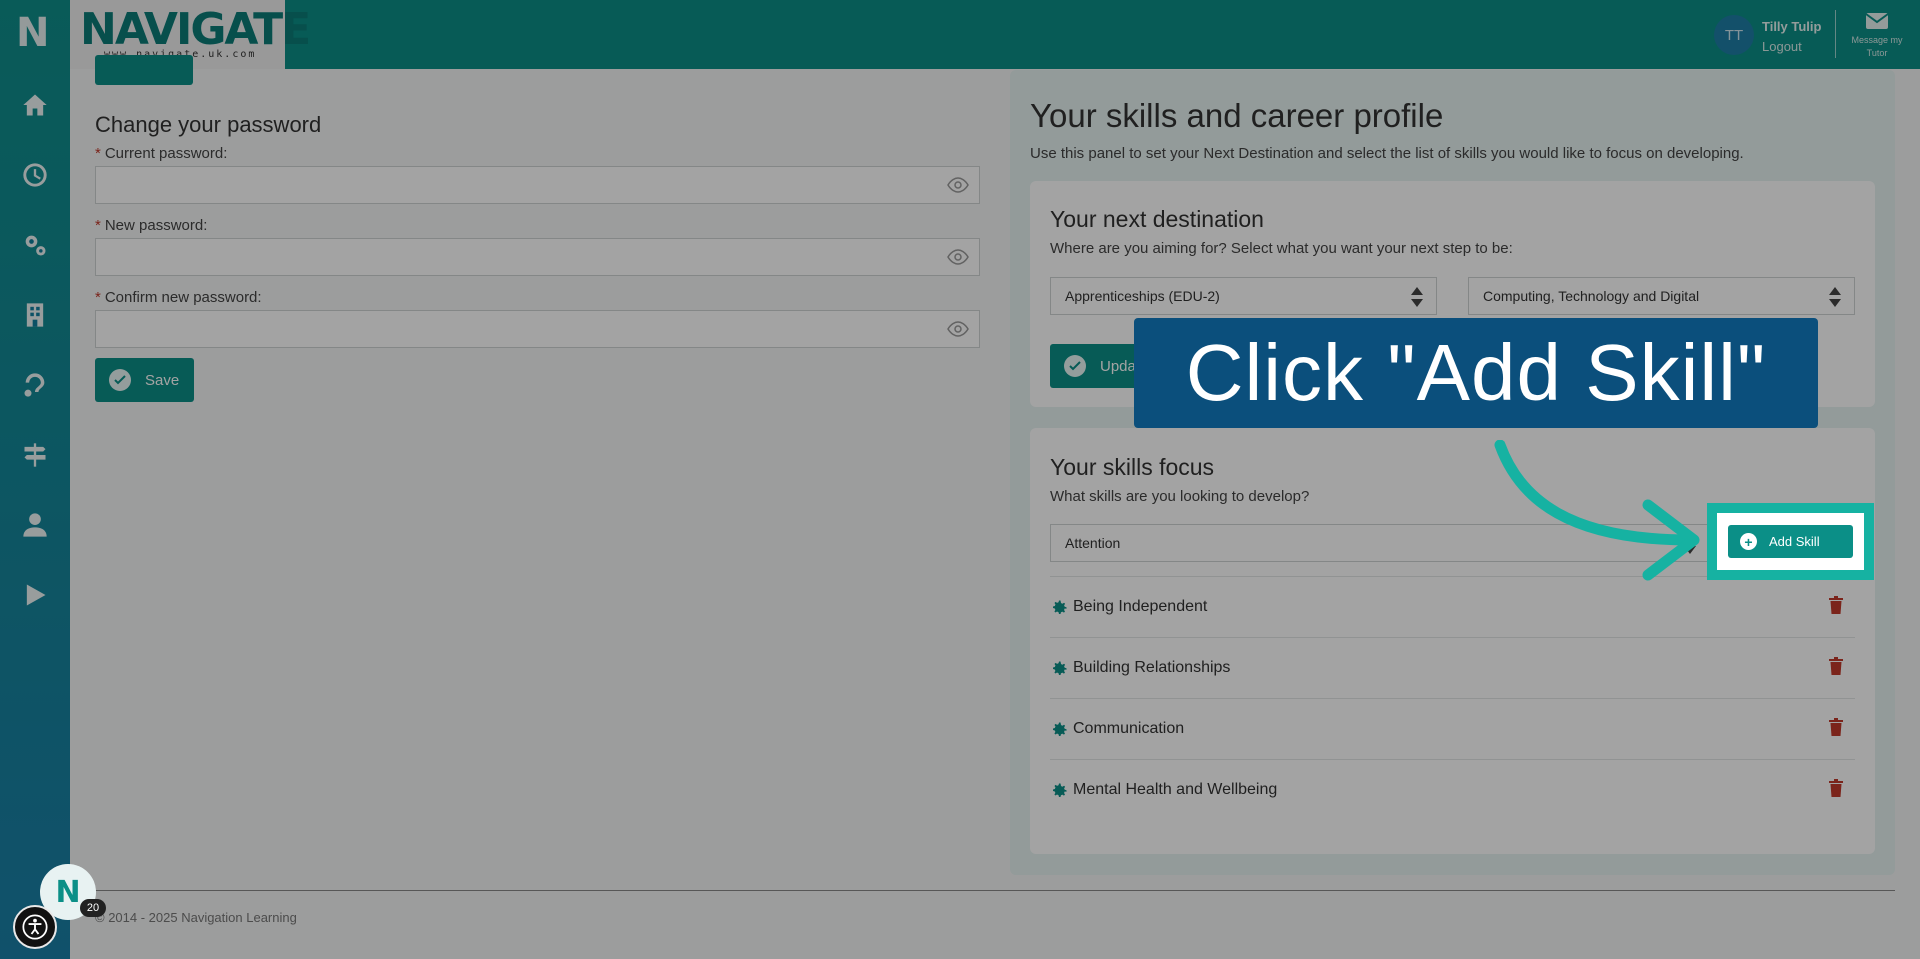  What do you see at coordinates (1661, 296) in the screenshot?
I see `destination-sector-select: Computing, Technology and Digital` at bounding box center [1661, 296].